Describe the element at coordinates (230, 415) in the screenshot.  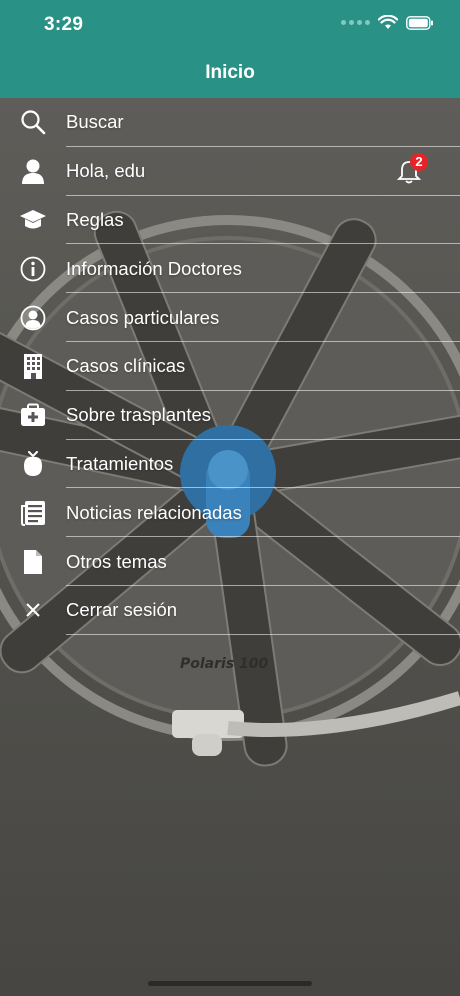
I see `menu-item-sobre-trasplantes: Sobre trasplantes` at that location.